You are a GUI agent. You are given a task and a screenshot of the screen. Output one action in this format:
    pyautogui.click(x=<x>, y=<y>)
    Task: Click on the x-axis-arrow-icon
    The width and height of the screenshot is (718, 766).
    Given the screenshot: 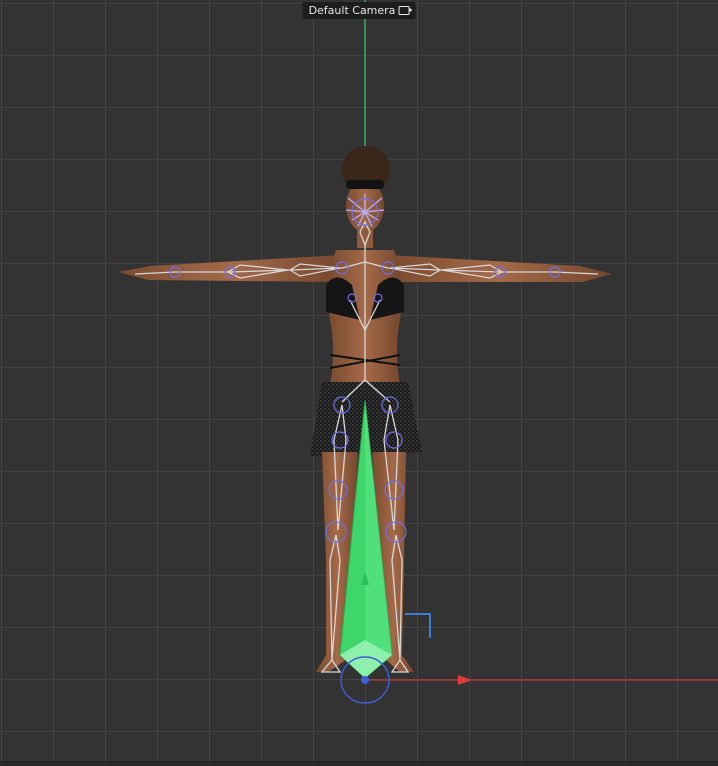 What is the action you would take?
    pyautogui.click(x=465, y=680)
    